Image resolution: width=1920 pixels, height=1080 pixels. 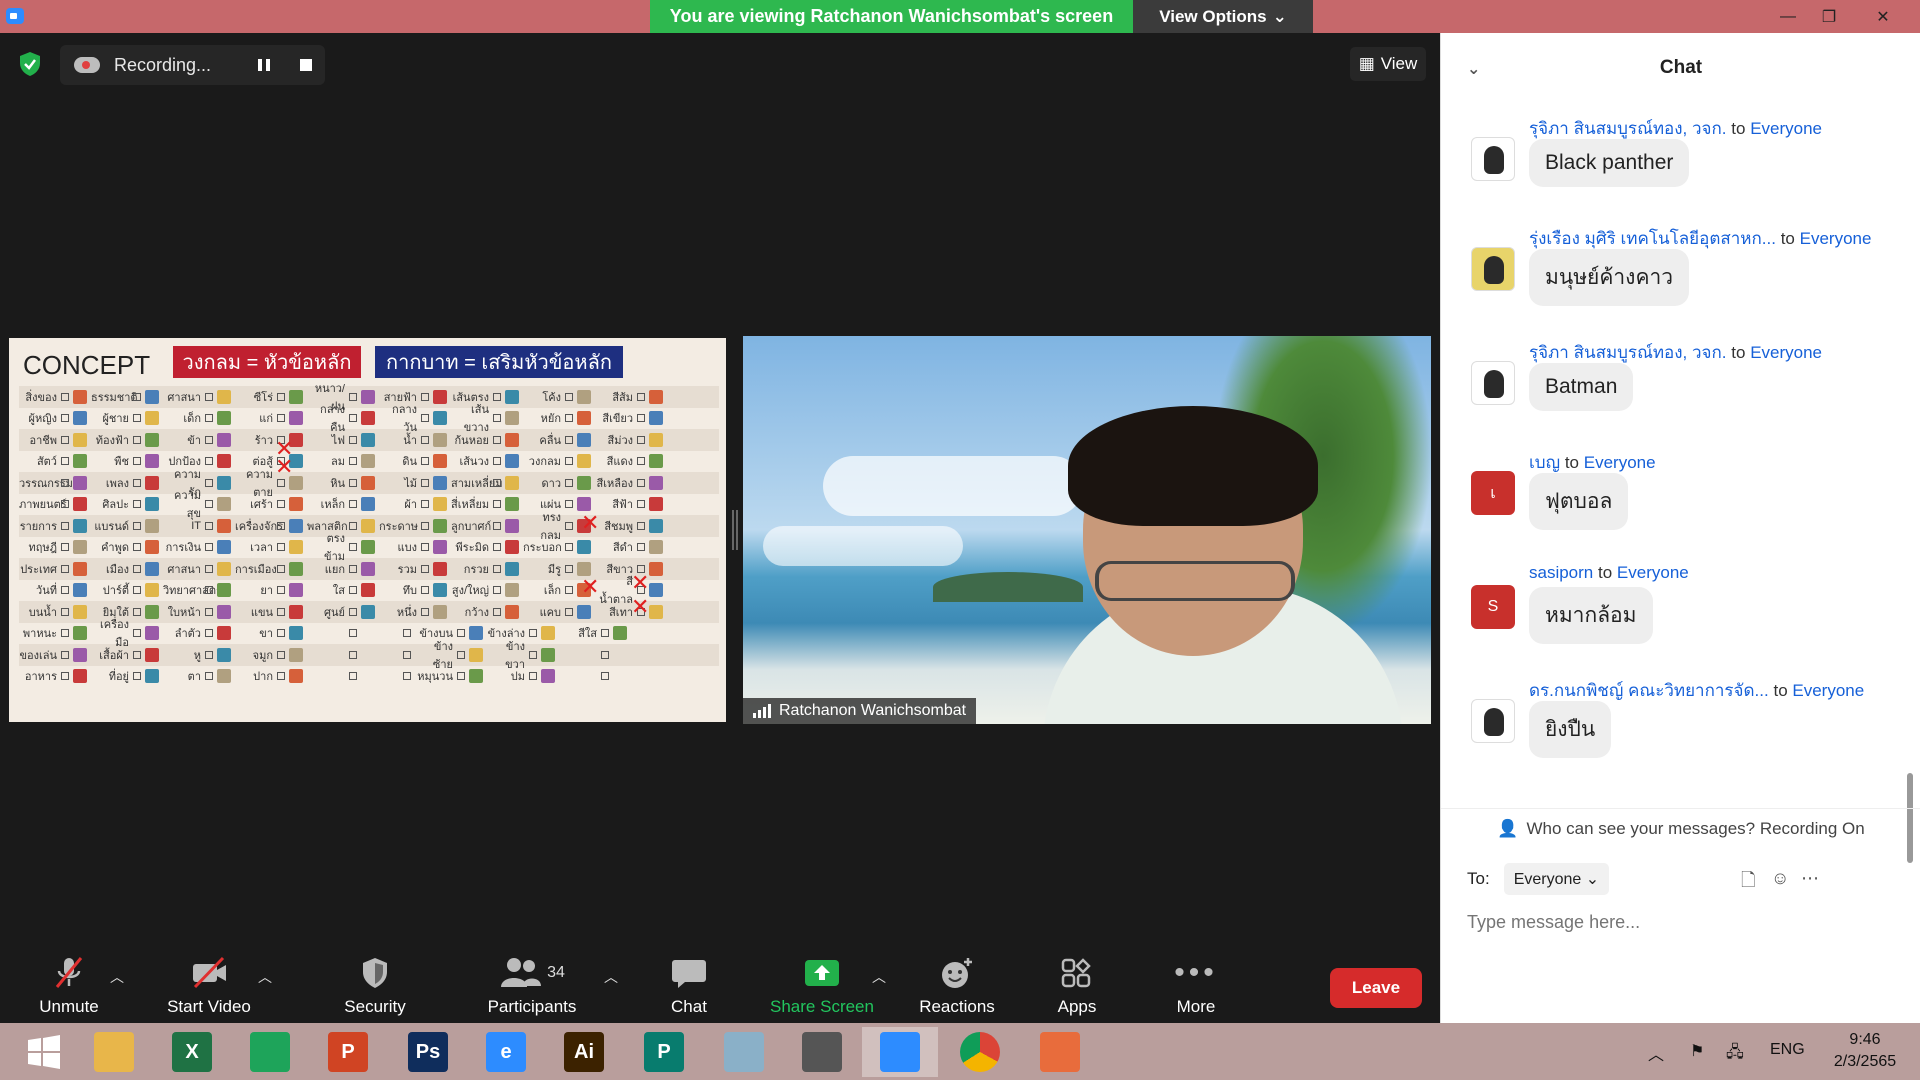 What do you see at coordinates (521, 972) in the screenshot?
I see `participants-icon` at bounding box center [521, 972].